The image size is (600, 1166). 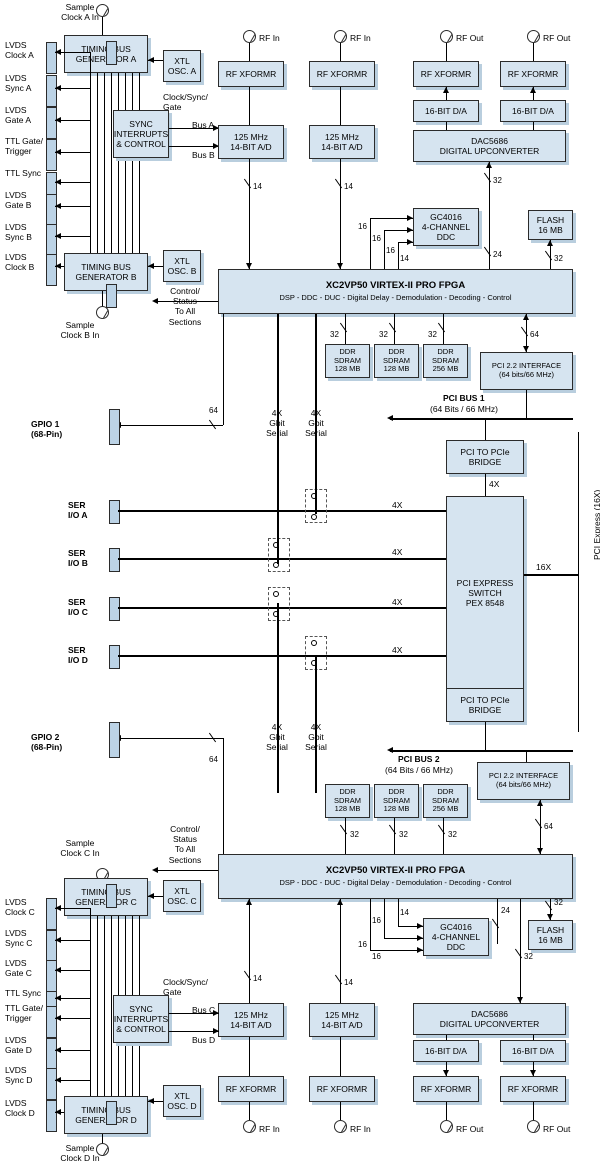 I want to click on box-adc-3: 125 MHz 14-BIT A/D, so click(x=251, y=1020).